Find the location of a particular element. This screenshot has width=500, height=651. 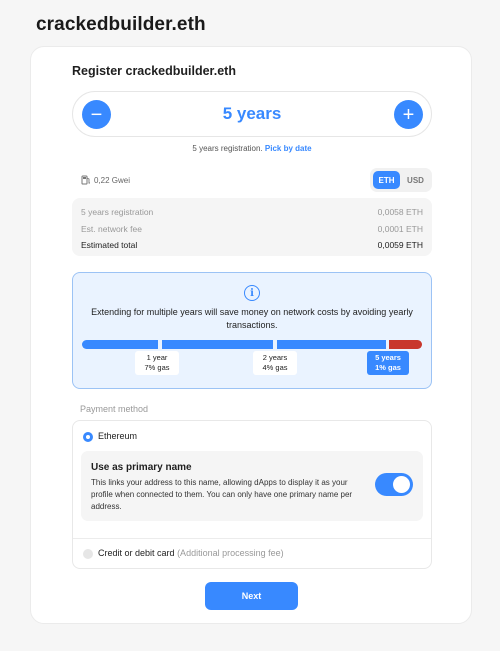

currency-toggle: ETH USD is located at coordinates (401, 180).